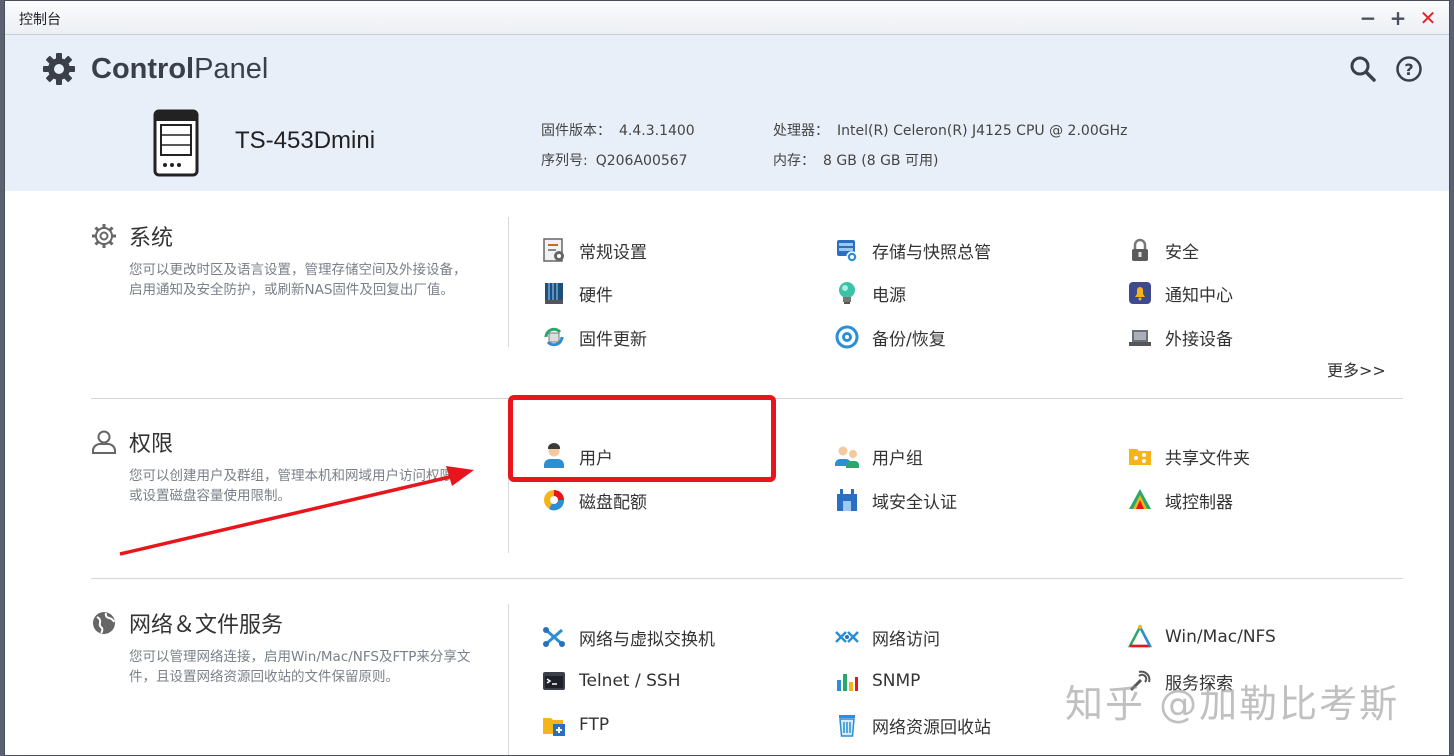 The width and height of the screenshot is (1454, 756). Describe the element at coordinates (1356, 369) in the screenshot. I see `more-link: 更多>>` at that location.